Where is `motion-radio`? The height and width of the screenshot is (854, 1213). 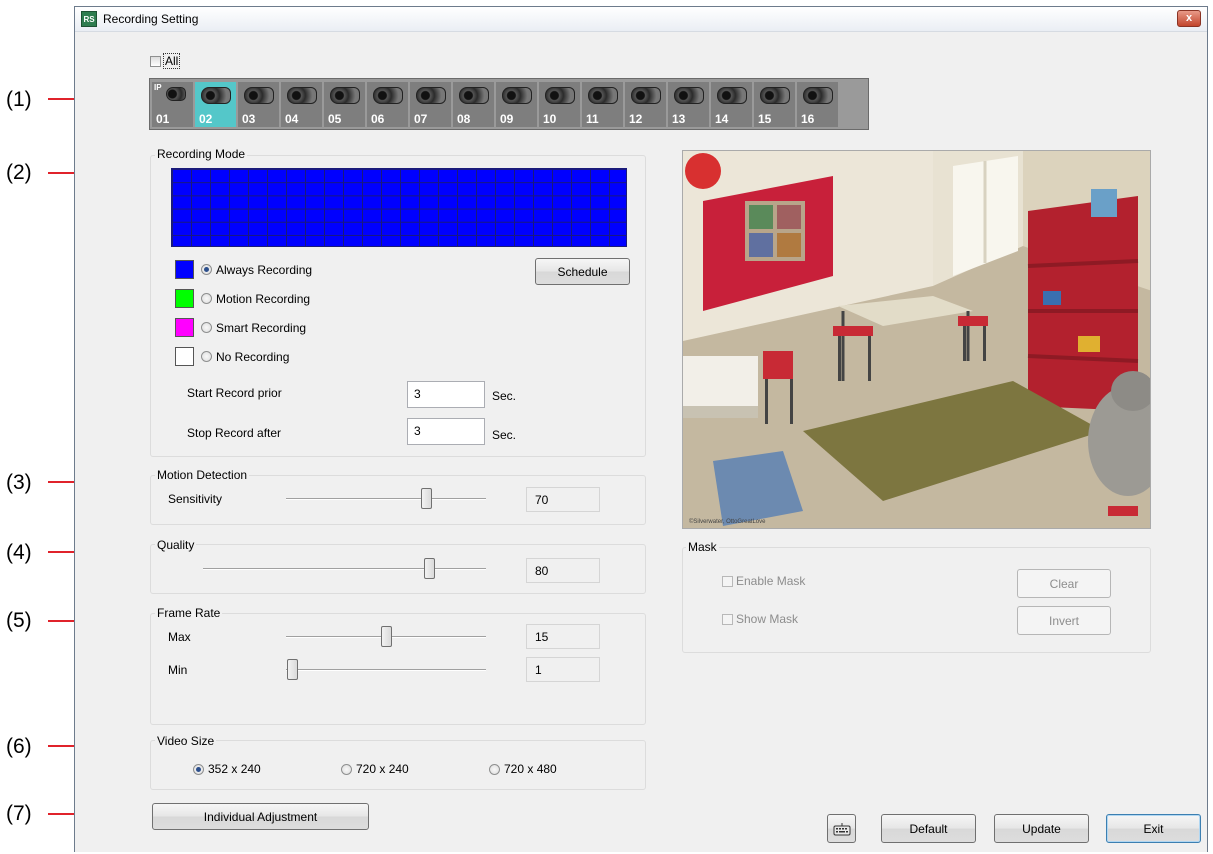 motion-radio is located at coordinates (206, 298).